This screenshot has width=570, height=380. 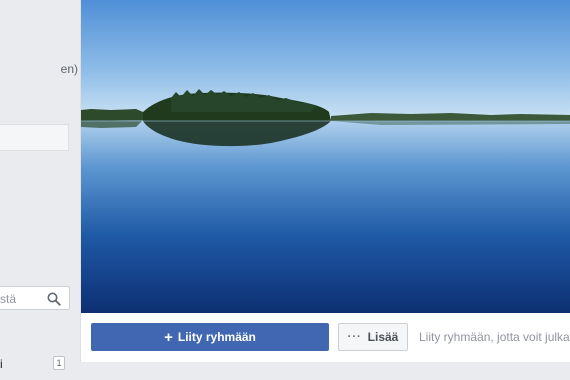 What do you see at coordinates (34, 137) in the screenshot?
I see `sidebar-highlighted-item` at bounding box center [34, 137].